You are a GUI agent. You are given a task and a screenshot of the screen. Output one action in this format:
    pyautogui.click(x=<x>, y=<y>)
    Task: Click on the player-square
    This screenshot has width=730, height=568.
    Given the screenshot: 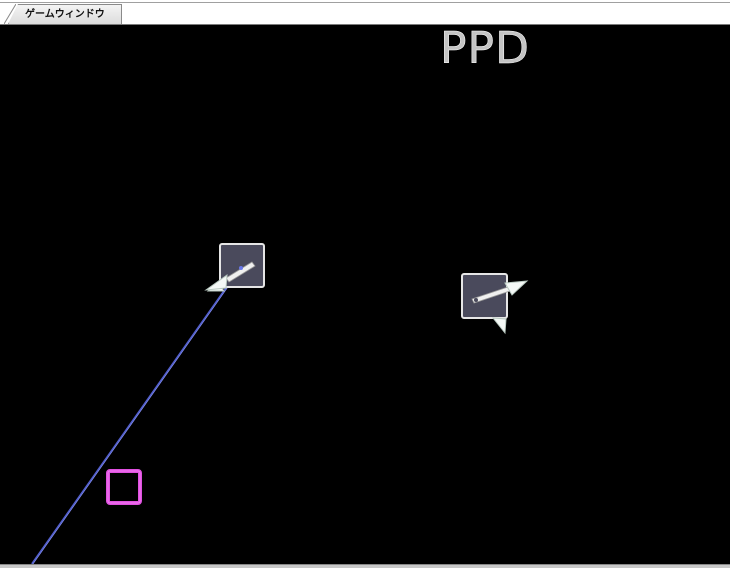 What is the action you would take?
    pyautogui.click(x=124, y=487)
    